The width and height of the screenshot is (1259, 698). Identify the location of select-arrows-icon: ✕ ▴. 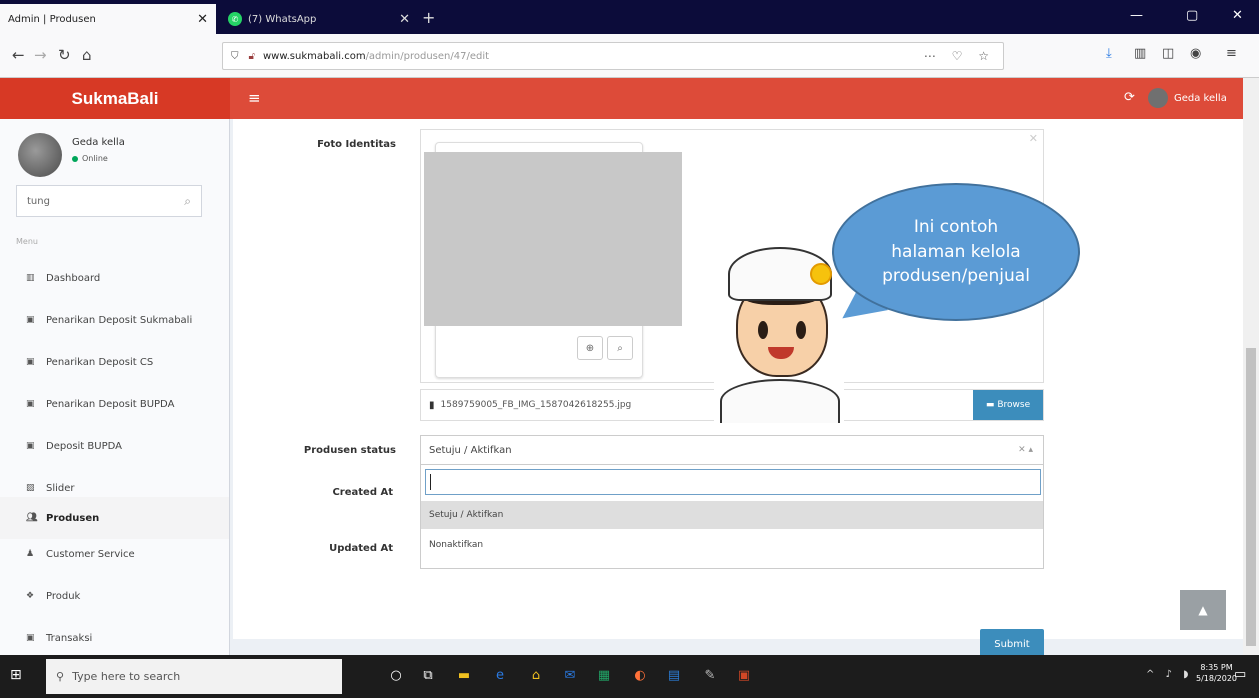
(1025, 450).